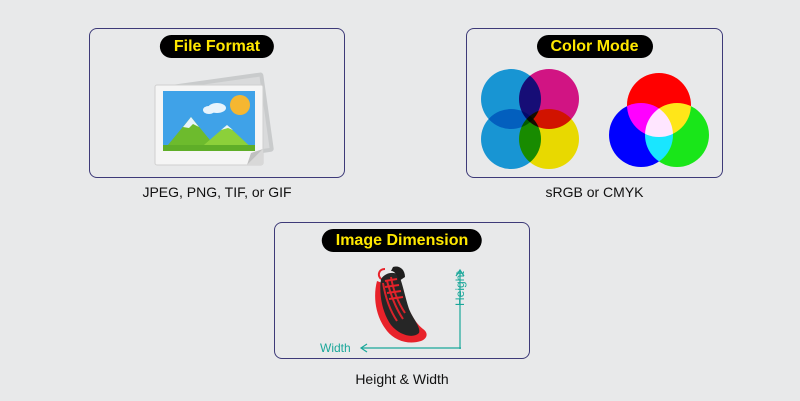  I want to click on height-label: Height, so click(460, 288).